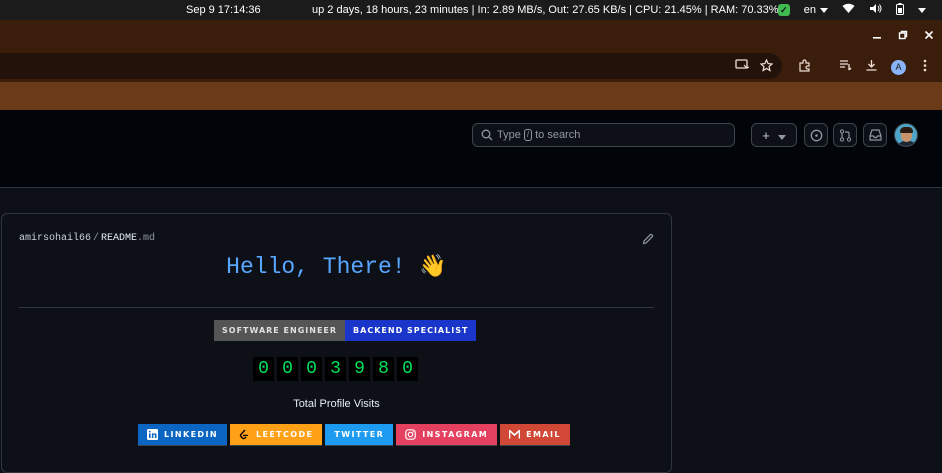 The width and height of the screenshot is (942, 473). I want to click on counter-digit: 9, so click(359, 369).